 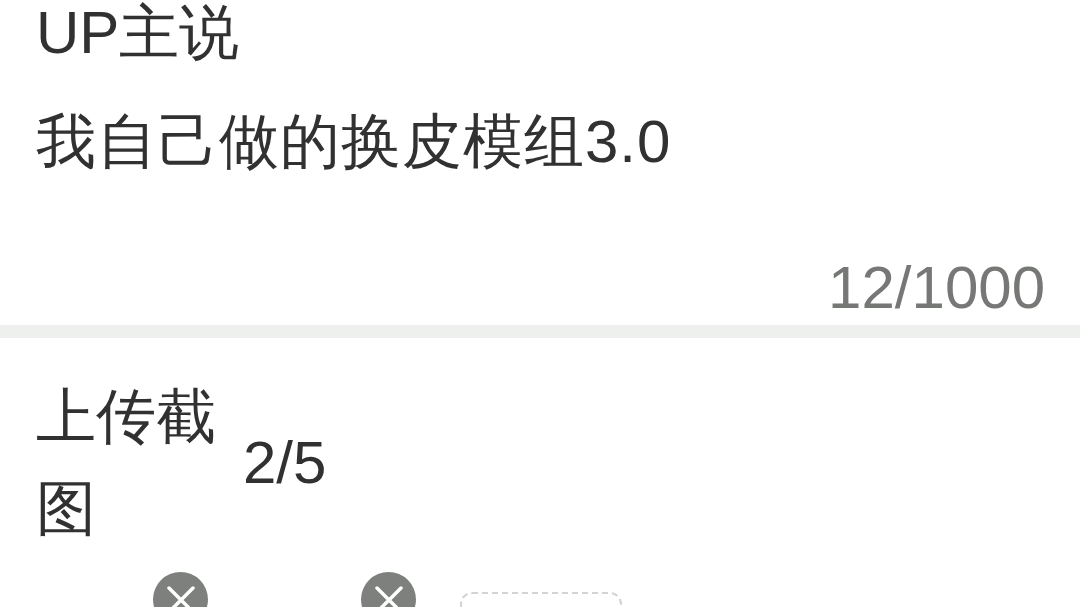 What do you see at coordinates (138, 33) in the screenshot?
I see `section-title: UP主说` at bounding box center [138, 33].